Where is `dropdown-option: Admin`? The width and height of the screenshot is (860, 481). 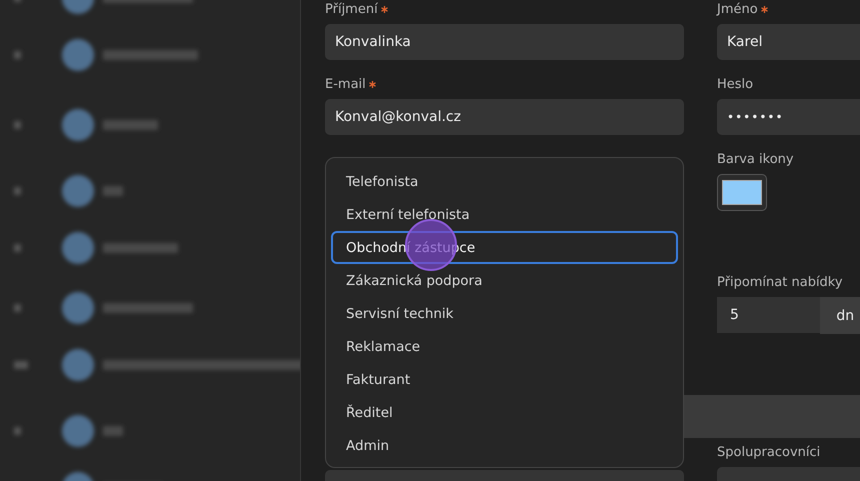 dropdown-option: Admin is located at coordinates (504, 445).